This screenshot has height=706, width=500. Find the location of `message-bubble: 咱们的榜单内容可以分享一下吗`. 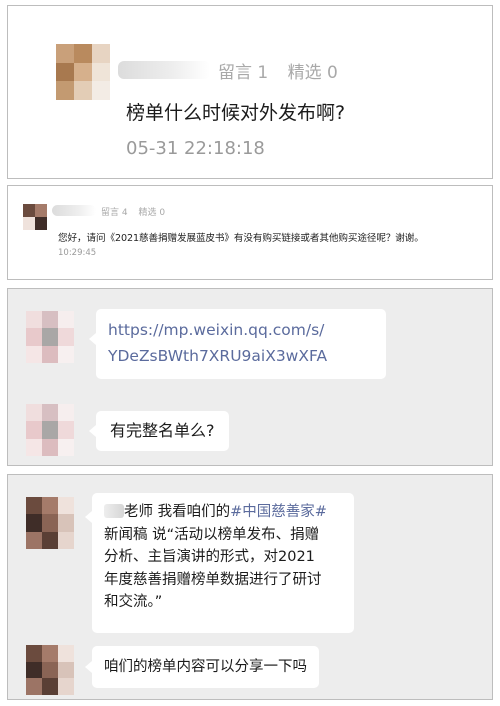

message-bubble: 咱们的榜单内容可以分享一下吗 is located at coordinates (205, 667).